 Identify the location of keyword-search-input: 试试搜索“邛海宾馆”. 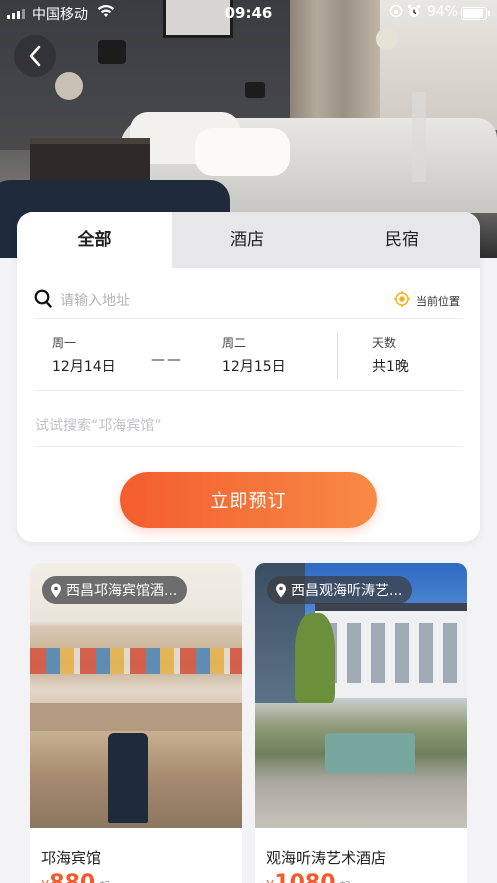
(98, 425).